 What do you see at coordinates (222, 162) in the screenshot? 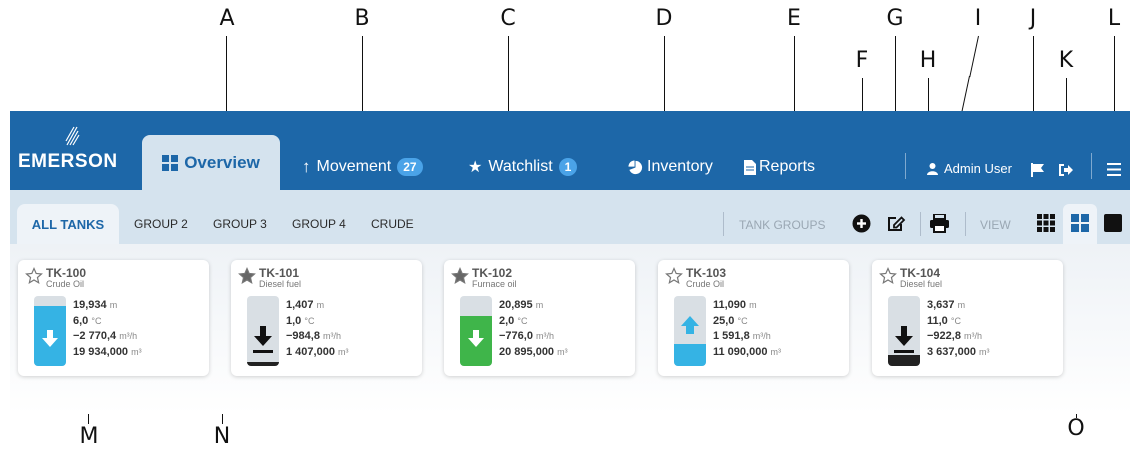
I see `tab-overview-label: Overview` at bounding box center [222, 162].